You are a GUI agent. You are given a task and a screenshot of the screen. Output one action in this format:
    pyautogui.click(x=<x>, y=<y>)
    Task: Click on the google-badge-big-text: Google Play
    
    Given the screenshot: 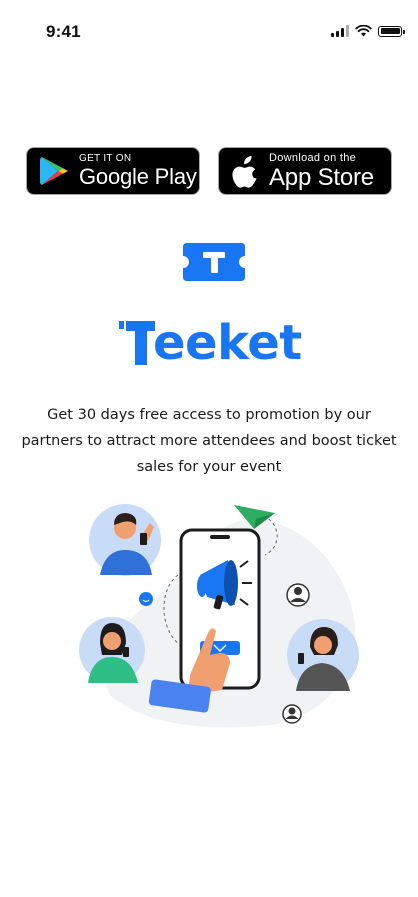 What is the action you would take?
    pyautogui.click(x=138, y=176)
    